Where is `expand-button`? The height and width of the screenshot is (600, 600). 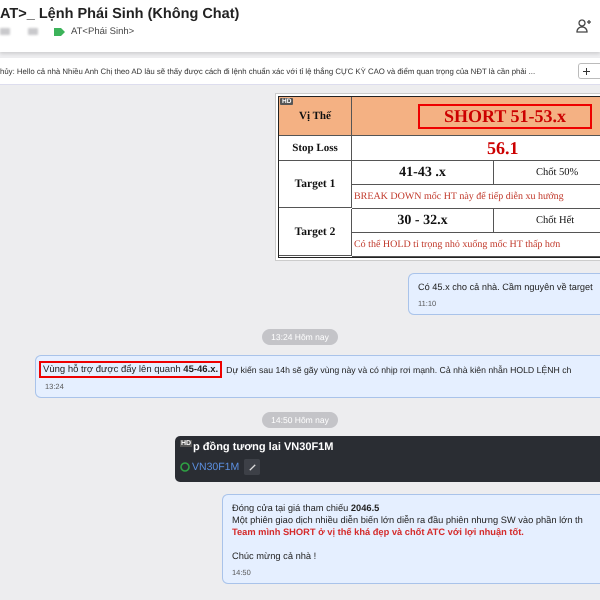 expand-button is located at coordinates (589, 71).